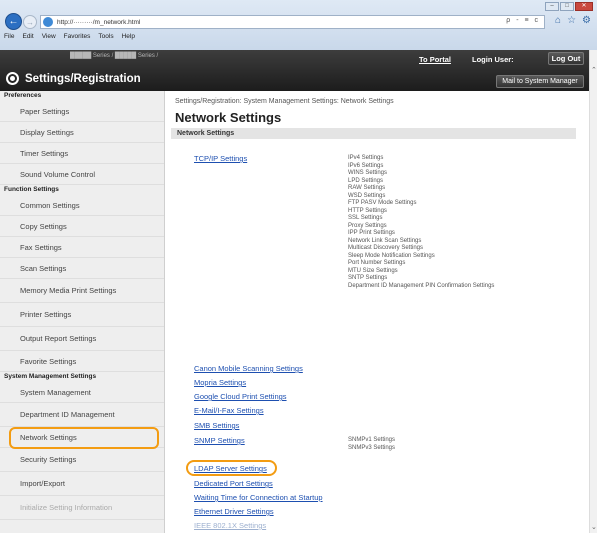 The image size is (597, 533). I want to click on sidebar-item-copy-settings: Copy Settings, so click(82, 226).